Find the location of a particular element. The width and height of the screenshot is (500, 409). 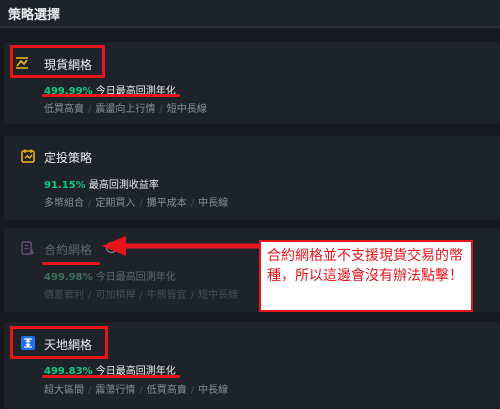

strategy-return: 91.15% is located at coordinates (65, 185).